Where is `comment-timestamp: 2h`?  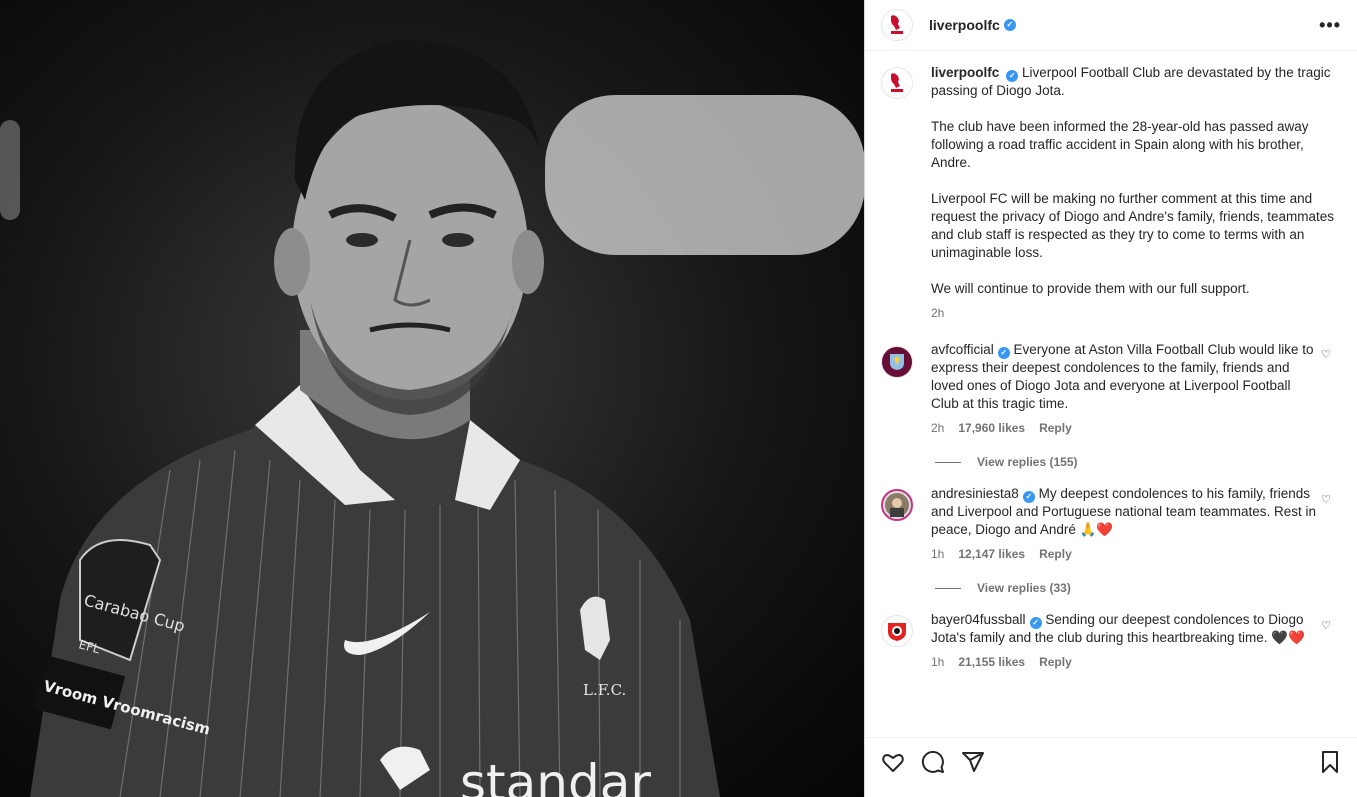
comment-timestamp: 2h is located at coordinates (937, 428).